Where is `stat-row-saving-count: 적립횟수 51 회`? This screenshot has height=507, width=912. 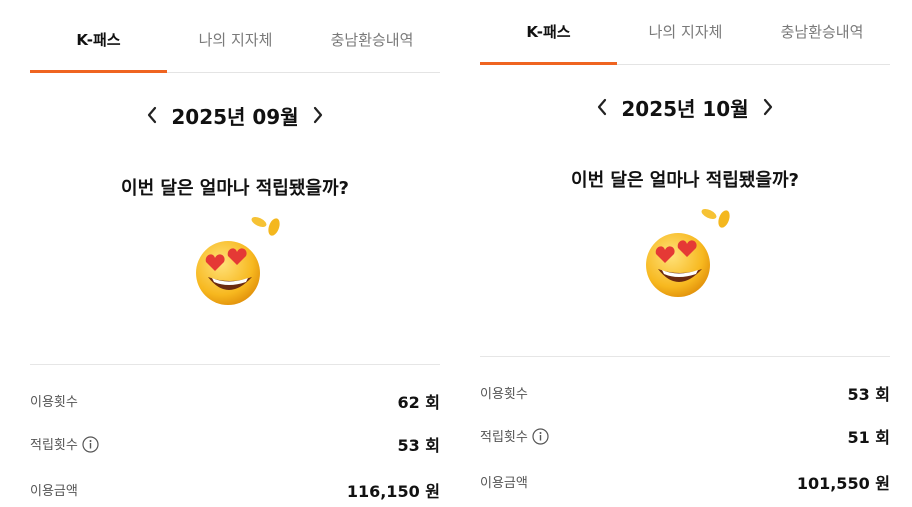
stat-row-saving-count: 적립횟수 51 회 is located at coordinates (685, 435).